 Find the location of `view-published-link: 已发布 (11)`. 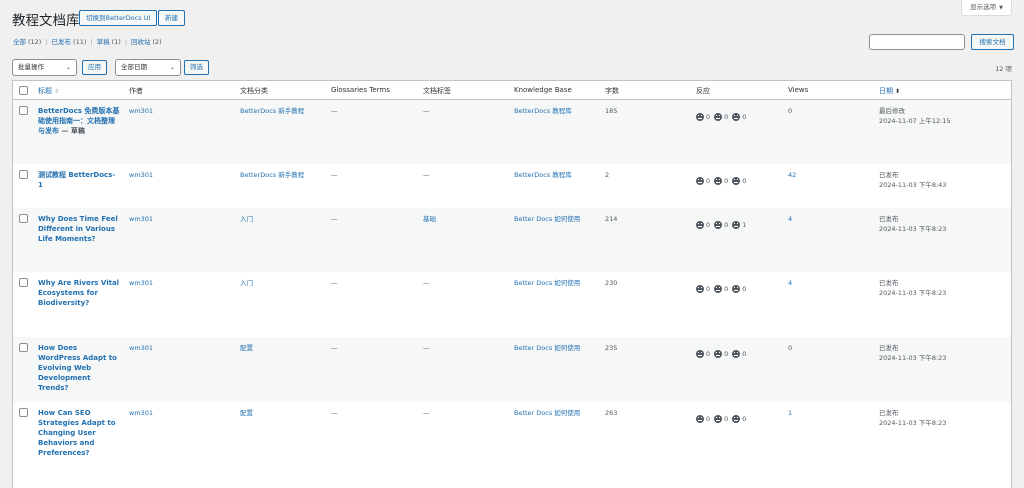

view-published-link: 已发布 (11) is located at coordinates (69, 42).